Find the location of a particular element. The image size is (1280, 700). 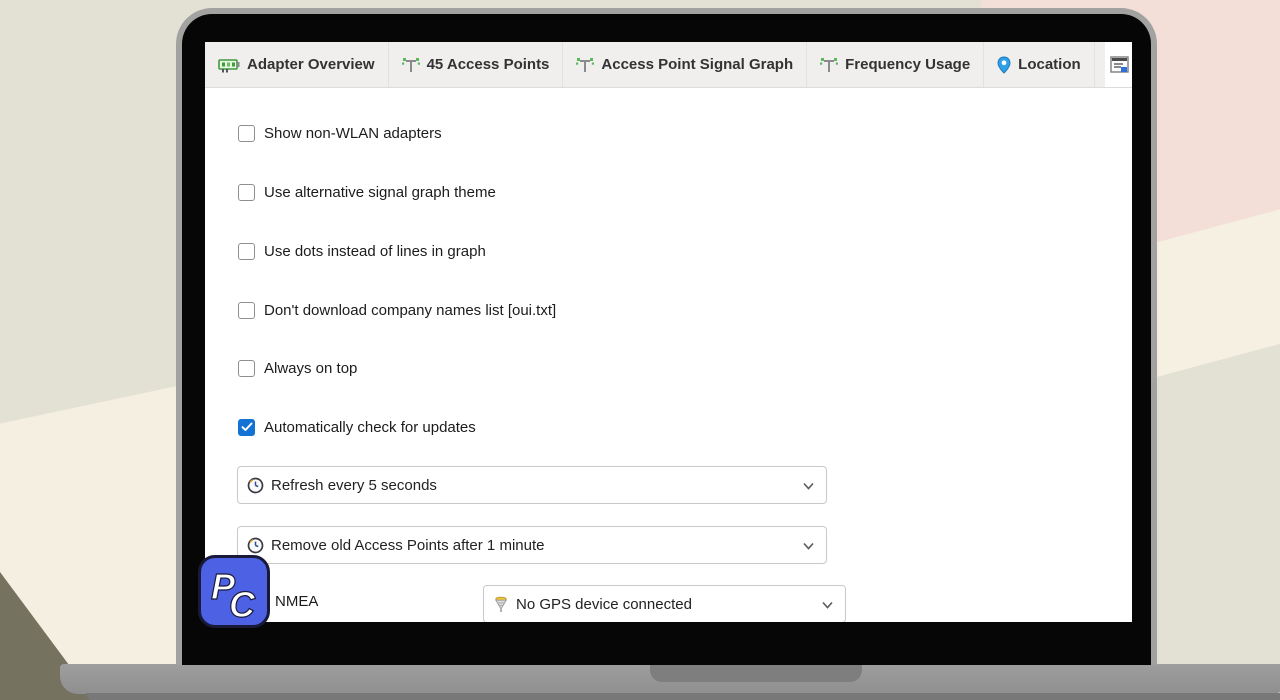

dropdown-remove-old-aps: Remove old Access Points after 1 minute is located at coordinates (532, 545).